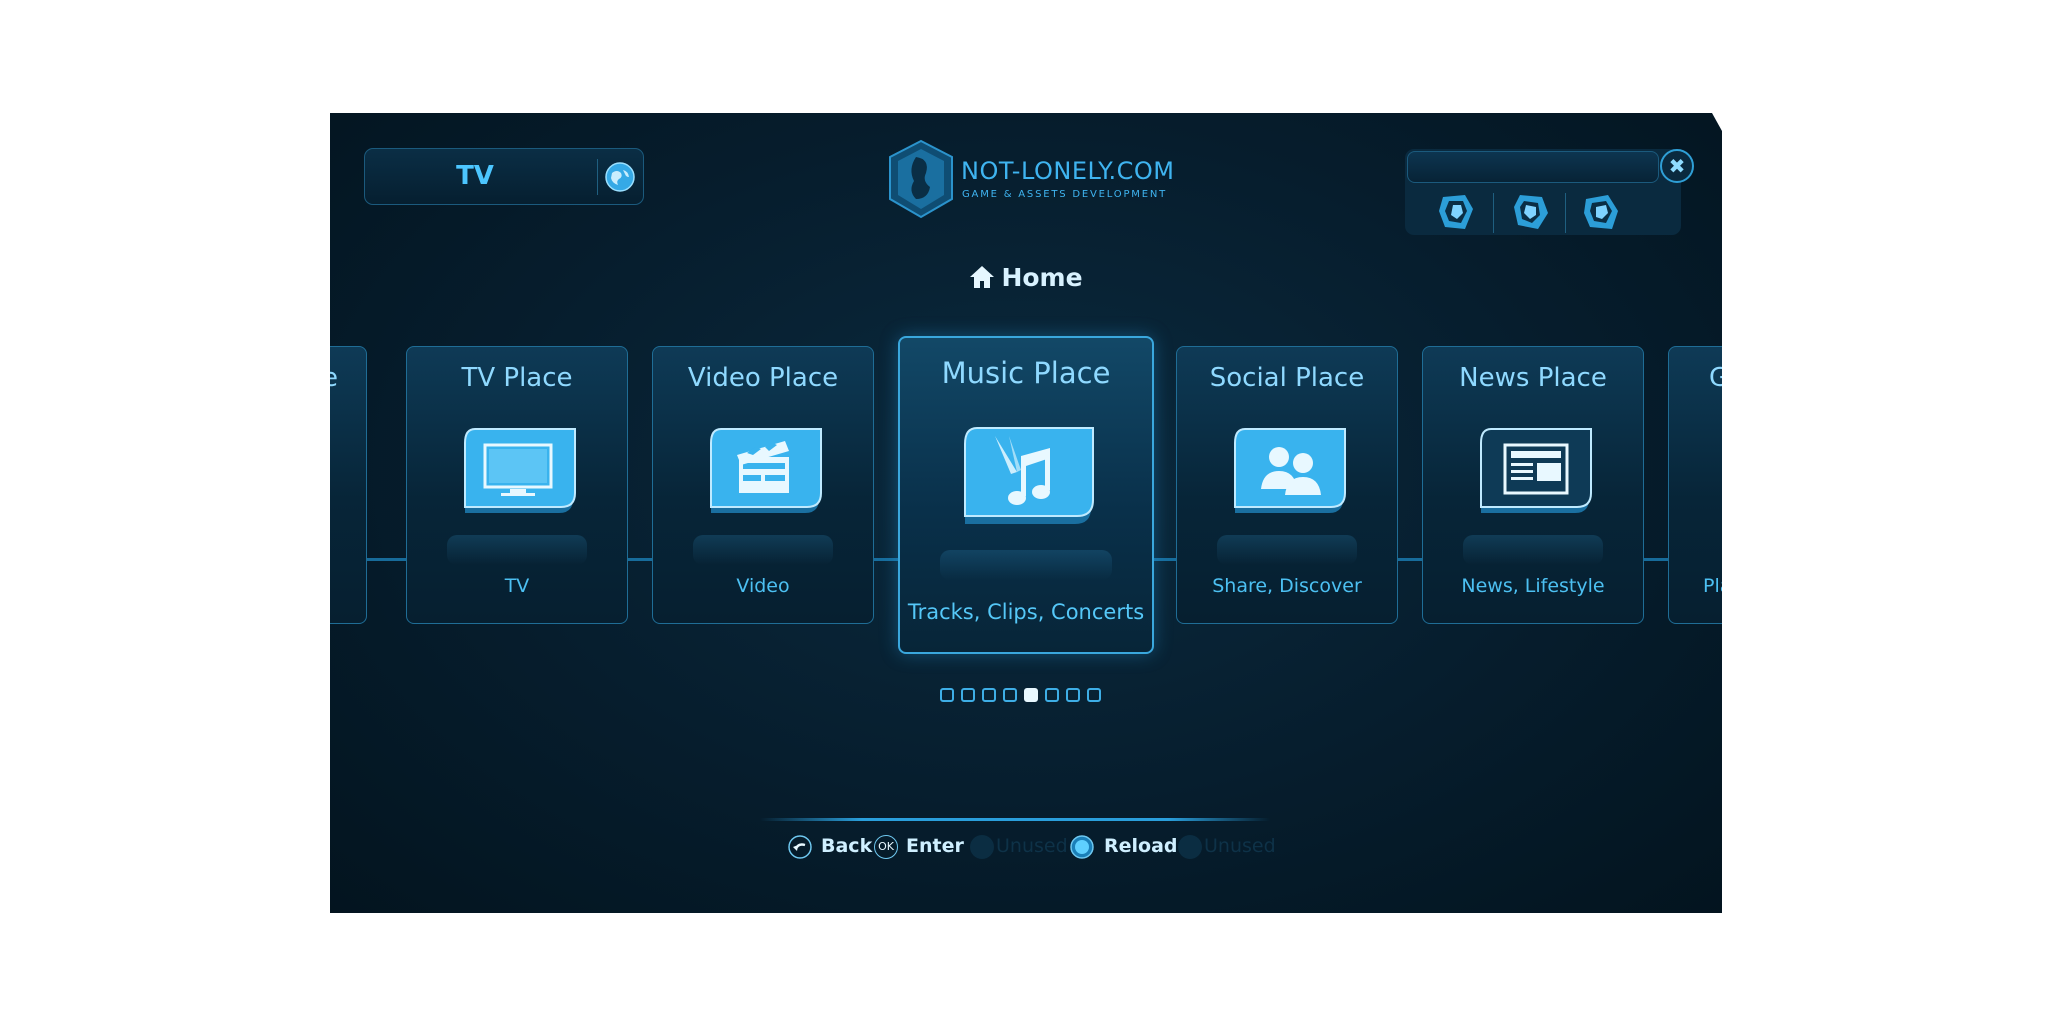  What do you see at coordinates (520, 470) in the screenshot?
I see `tv-icon` at bounding box center [520, 470].